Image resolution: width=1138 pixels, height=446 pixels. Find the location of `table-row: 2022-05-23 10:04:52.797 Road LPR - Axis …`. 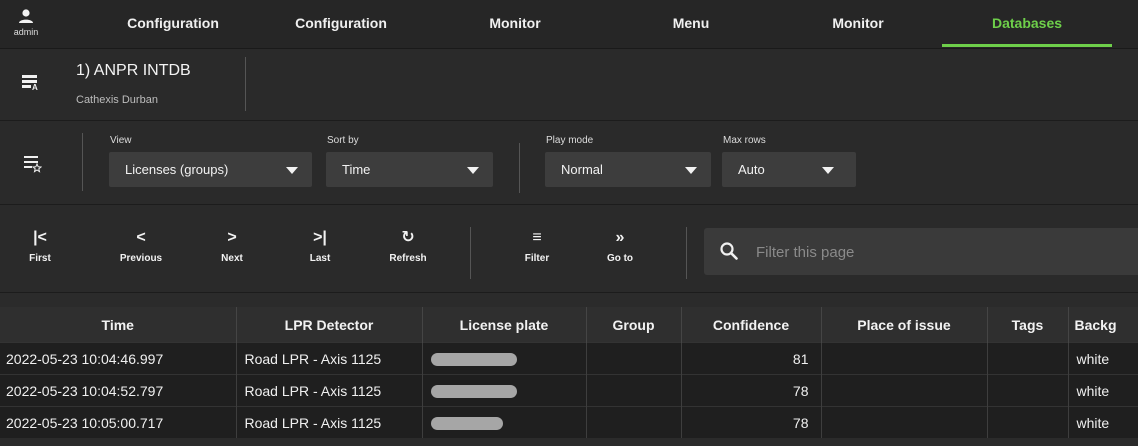

table-row: 2022-05-23 10:04:52.797 Road LPR - Axis … is located at coordinates (569, 390).